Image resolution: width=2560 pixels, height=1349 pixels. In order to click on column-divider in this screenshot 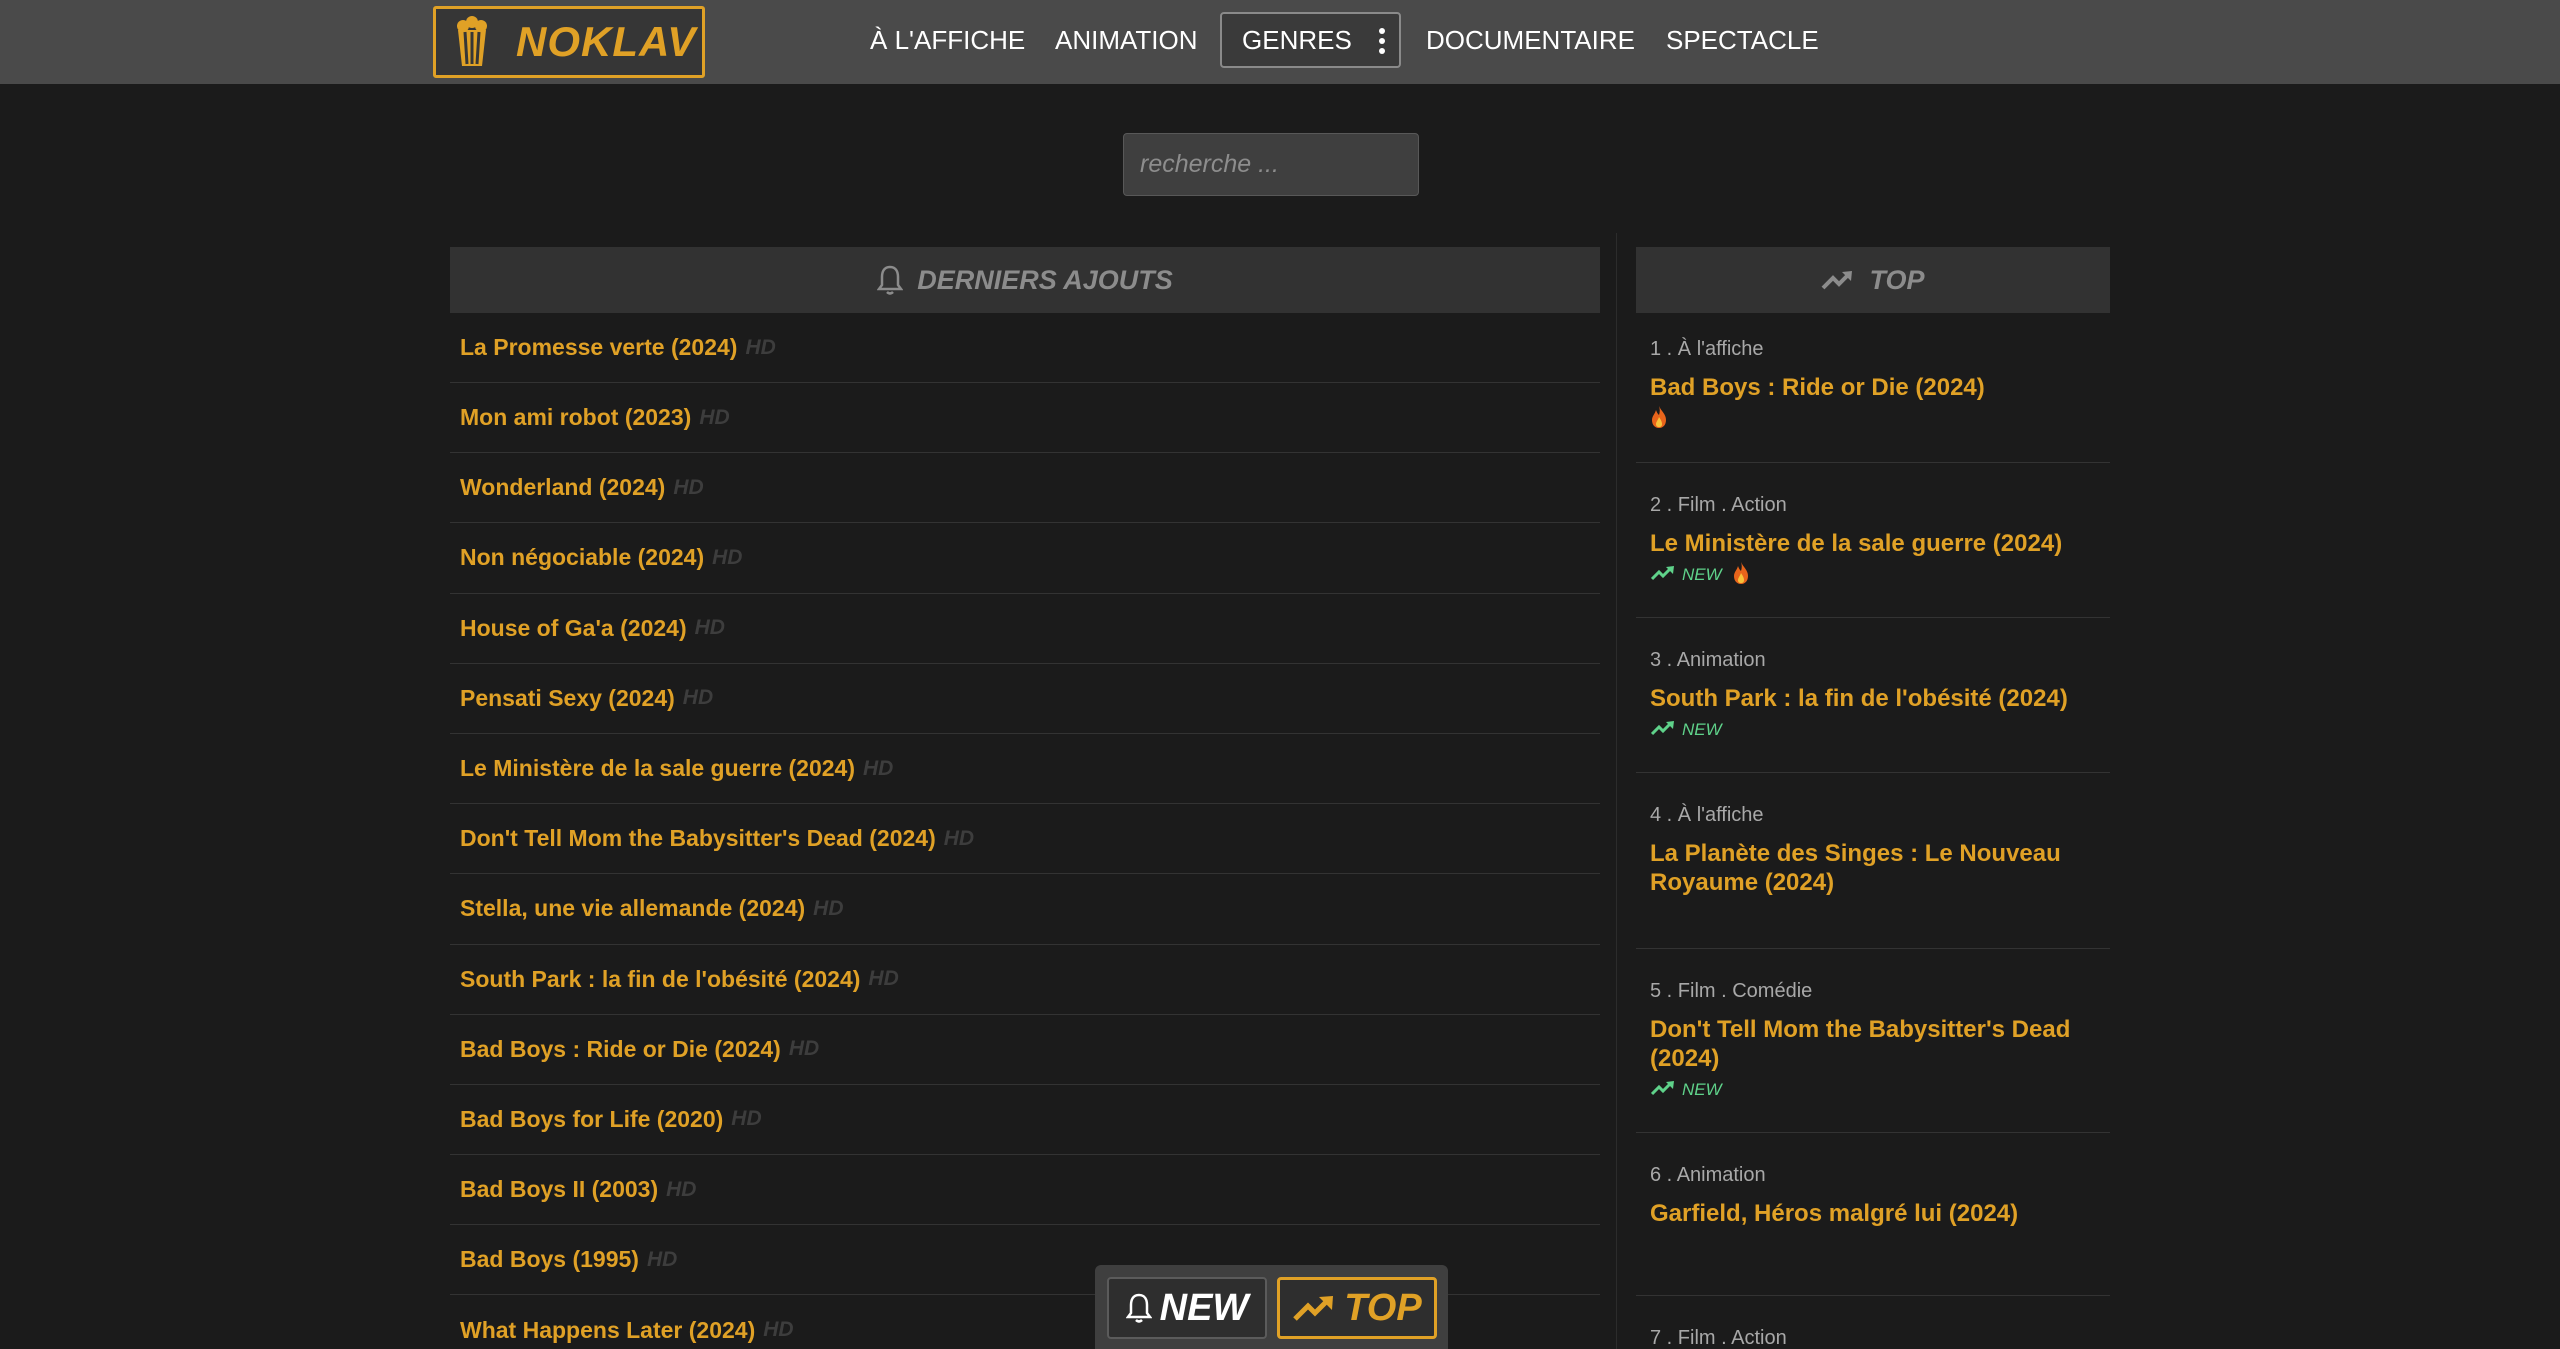, I will do `click(1616, 791)`.